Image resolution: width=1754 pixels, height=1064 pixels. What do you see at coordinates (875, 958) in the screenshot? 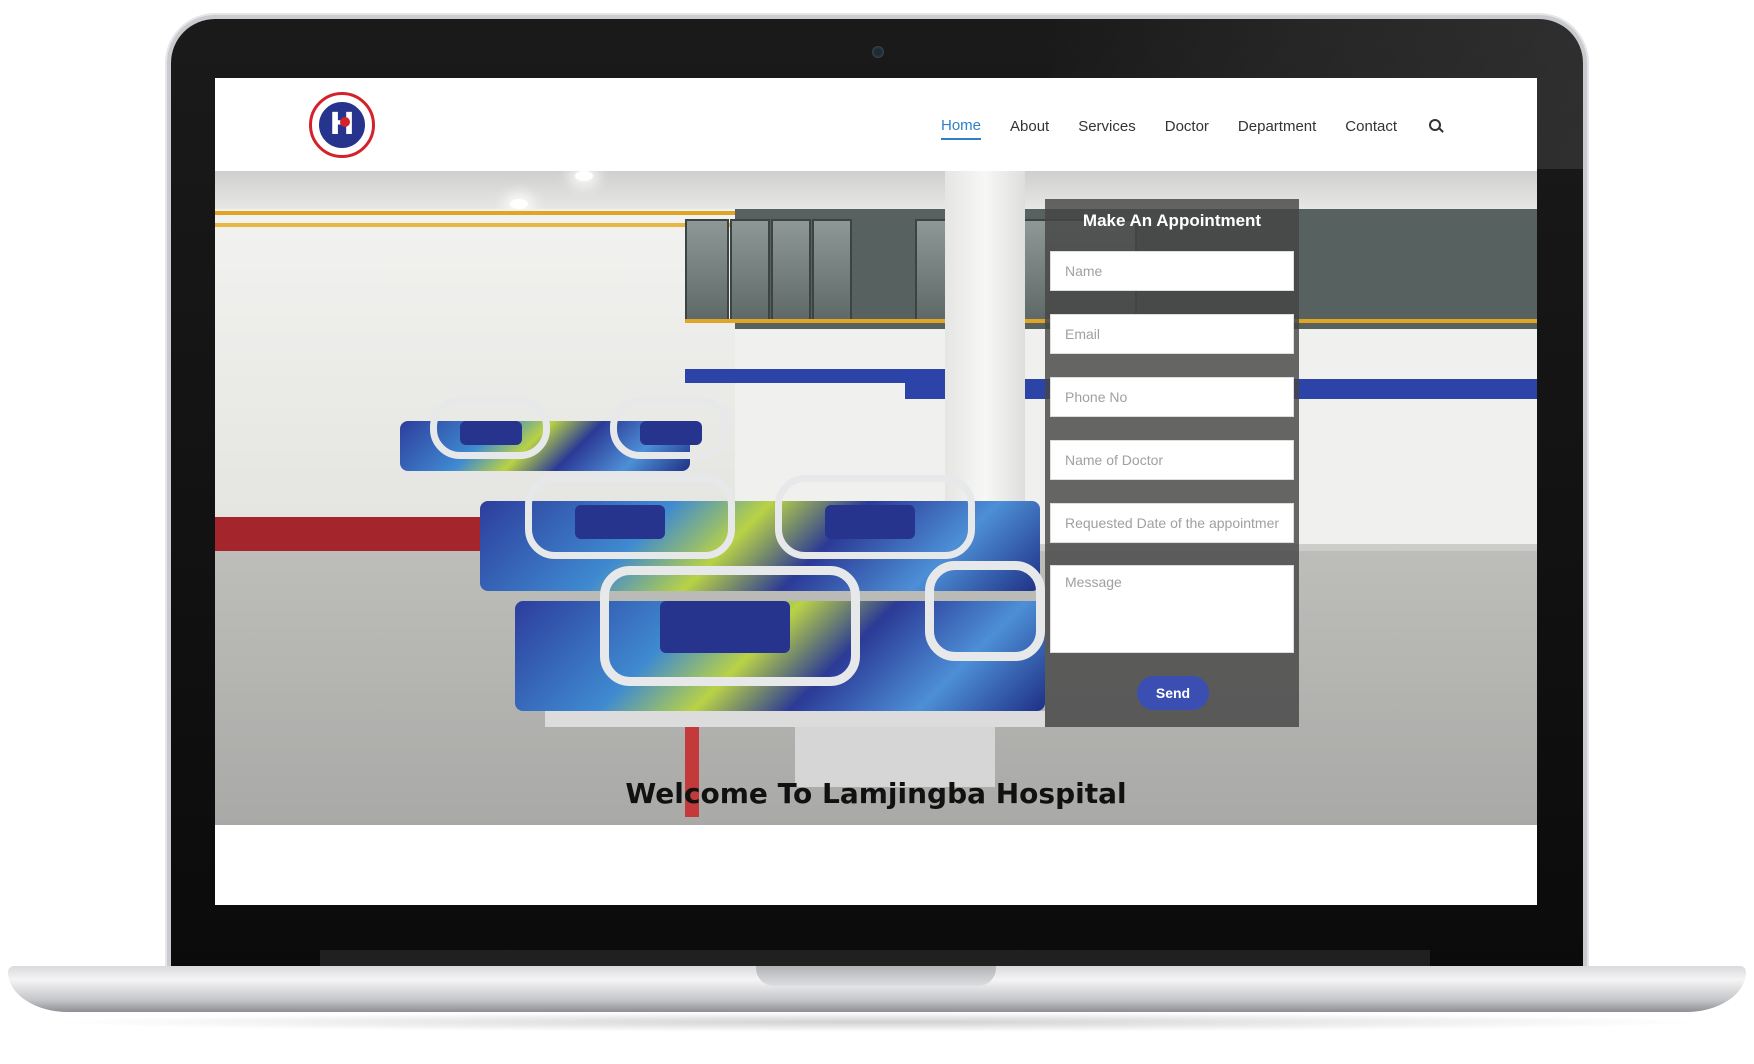
I see `screen-bezel-strip` at bounding box center [875, 958].